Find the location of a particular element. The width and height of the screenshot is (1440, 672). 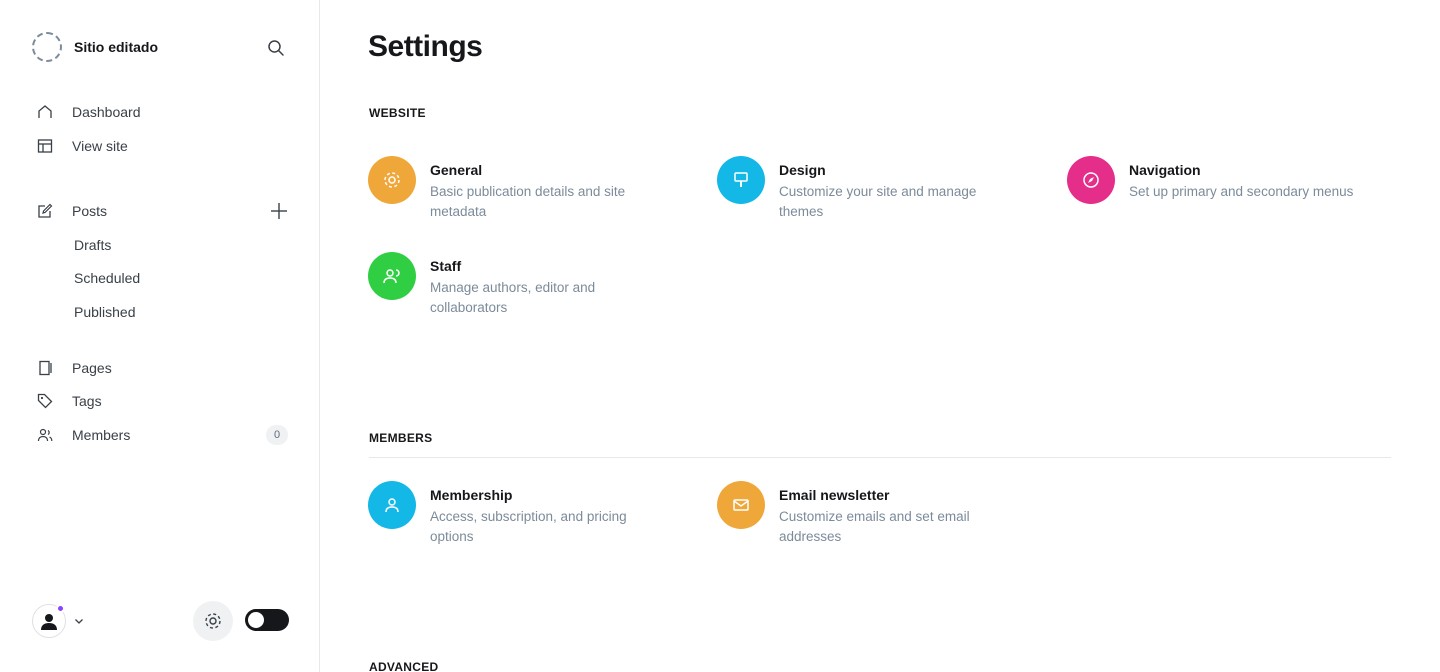

email-icon is located at coordinates (741, 505).